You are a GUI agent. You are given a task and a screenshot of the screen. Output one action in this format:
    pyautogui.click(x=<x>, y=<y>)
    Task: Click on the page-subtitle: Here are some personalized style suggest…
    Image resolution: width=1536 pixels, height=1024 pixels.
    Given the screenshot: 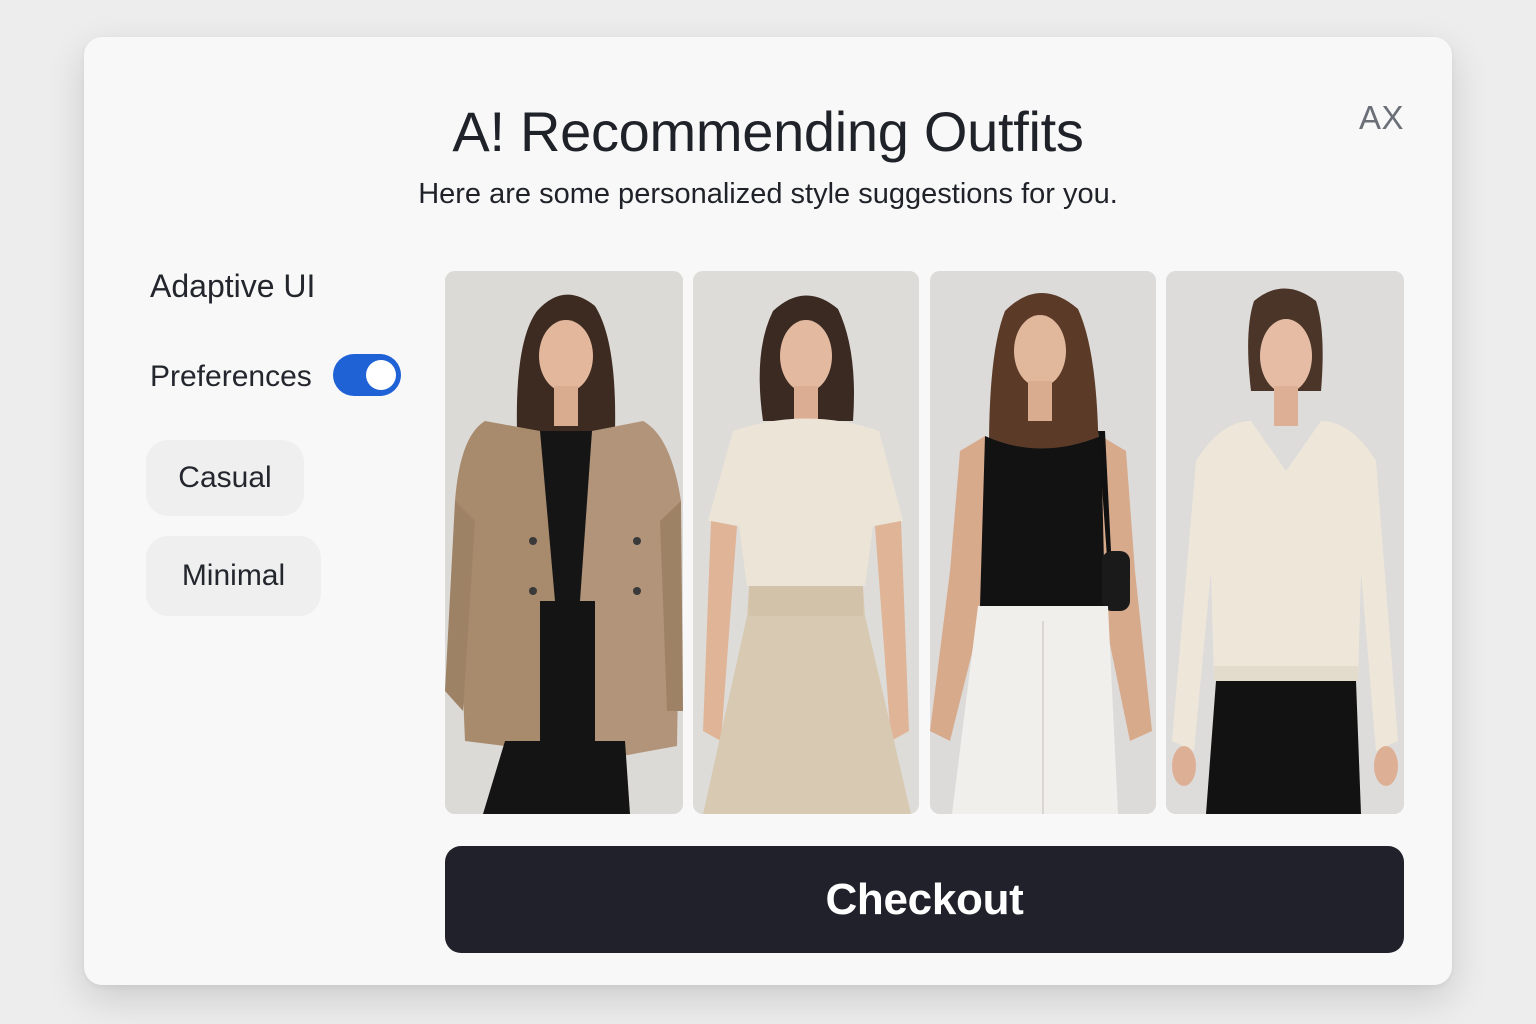 What is the action you would take?
    pyautogui.click(x=768, y=194)
    